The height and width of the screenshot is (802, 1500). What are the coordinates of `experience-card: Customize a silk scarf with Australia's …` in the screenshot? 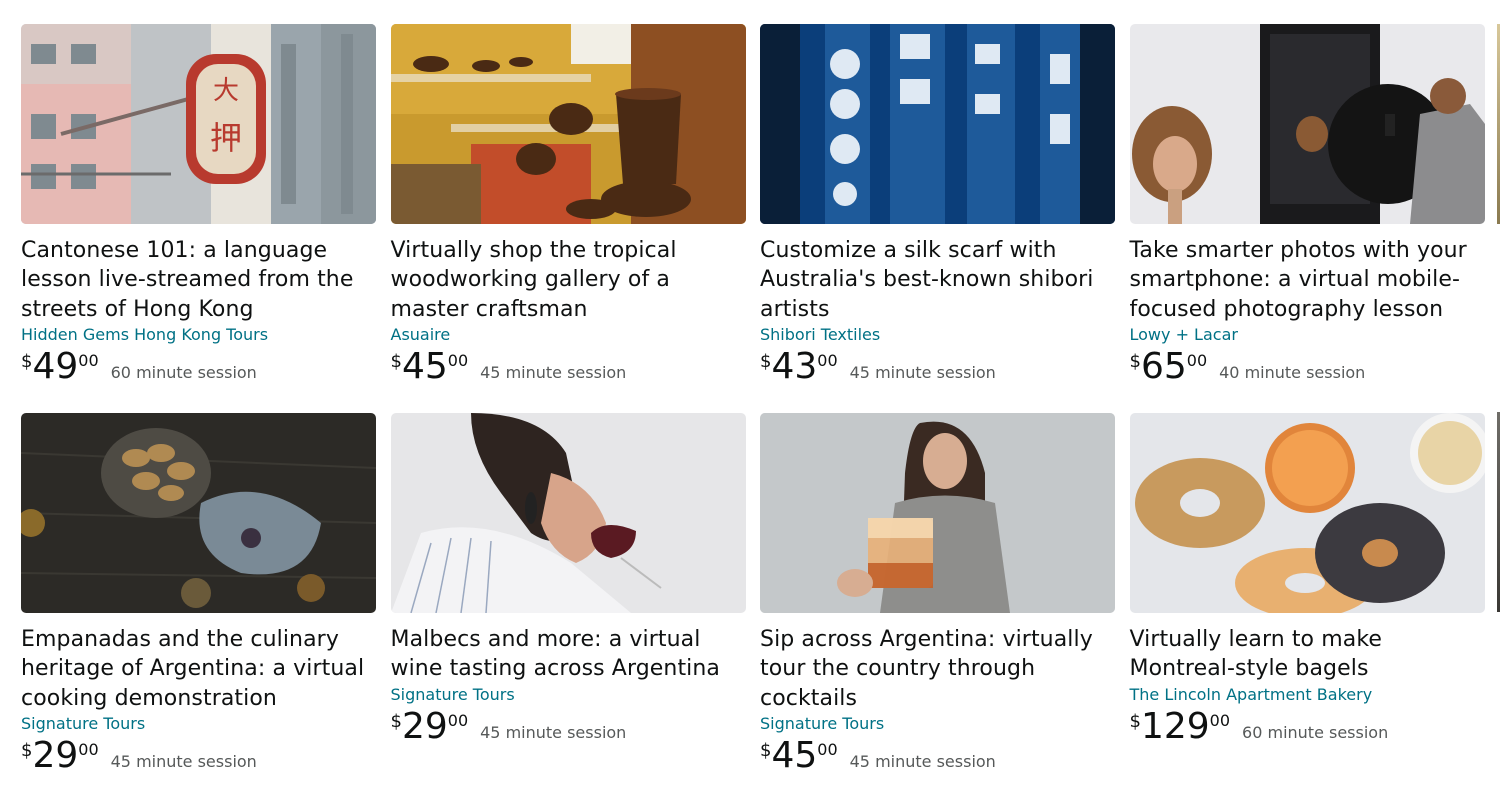 It's located at (937, 218).